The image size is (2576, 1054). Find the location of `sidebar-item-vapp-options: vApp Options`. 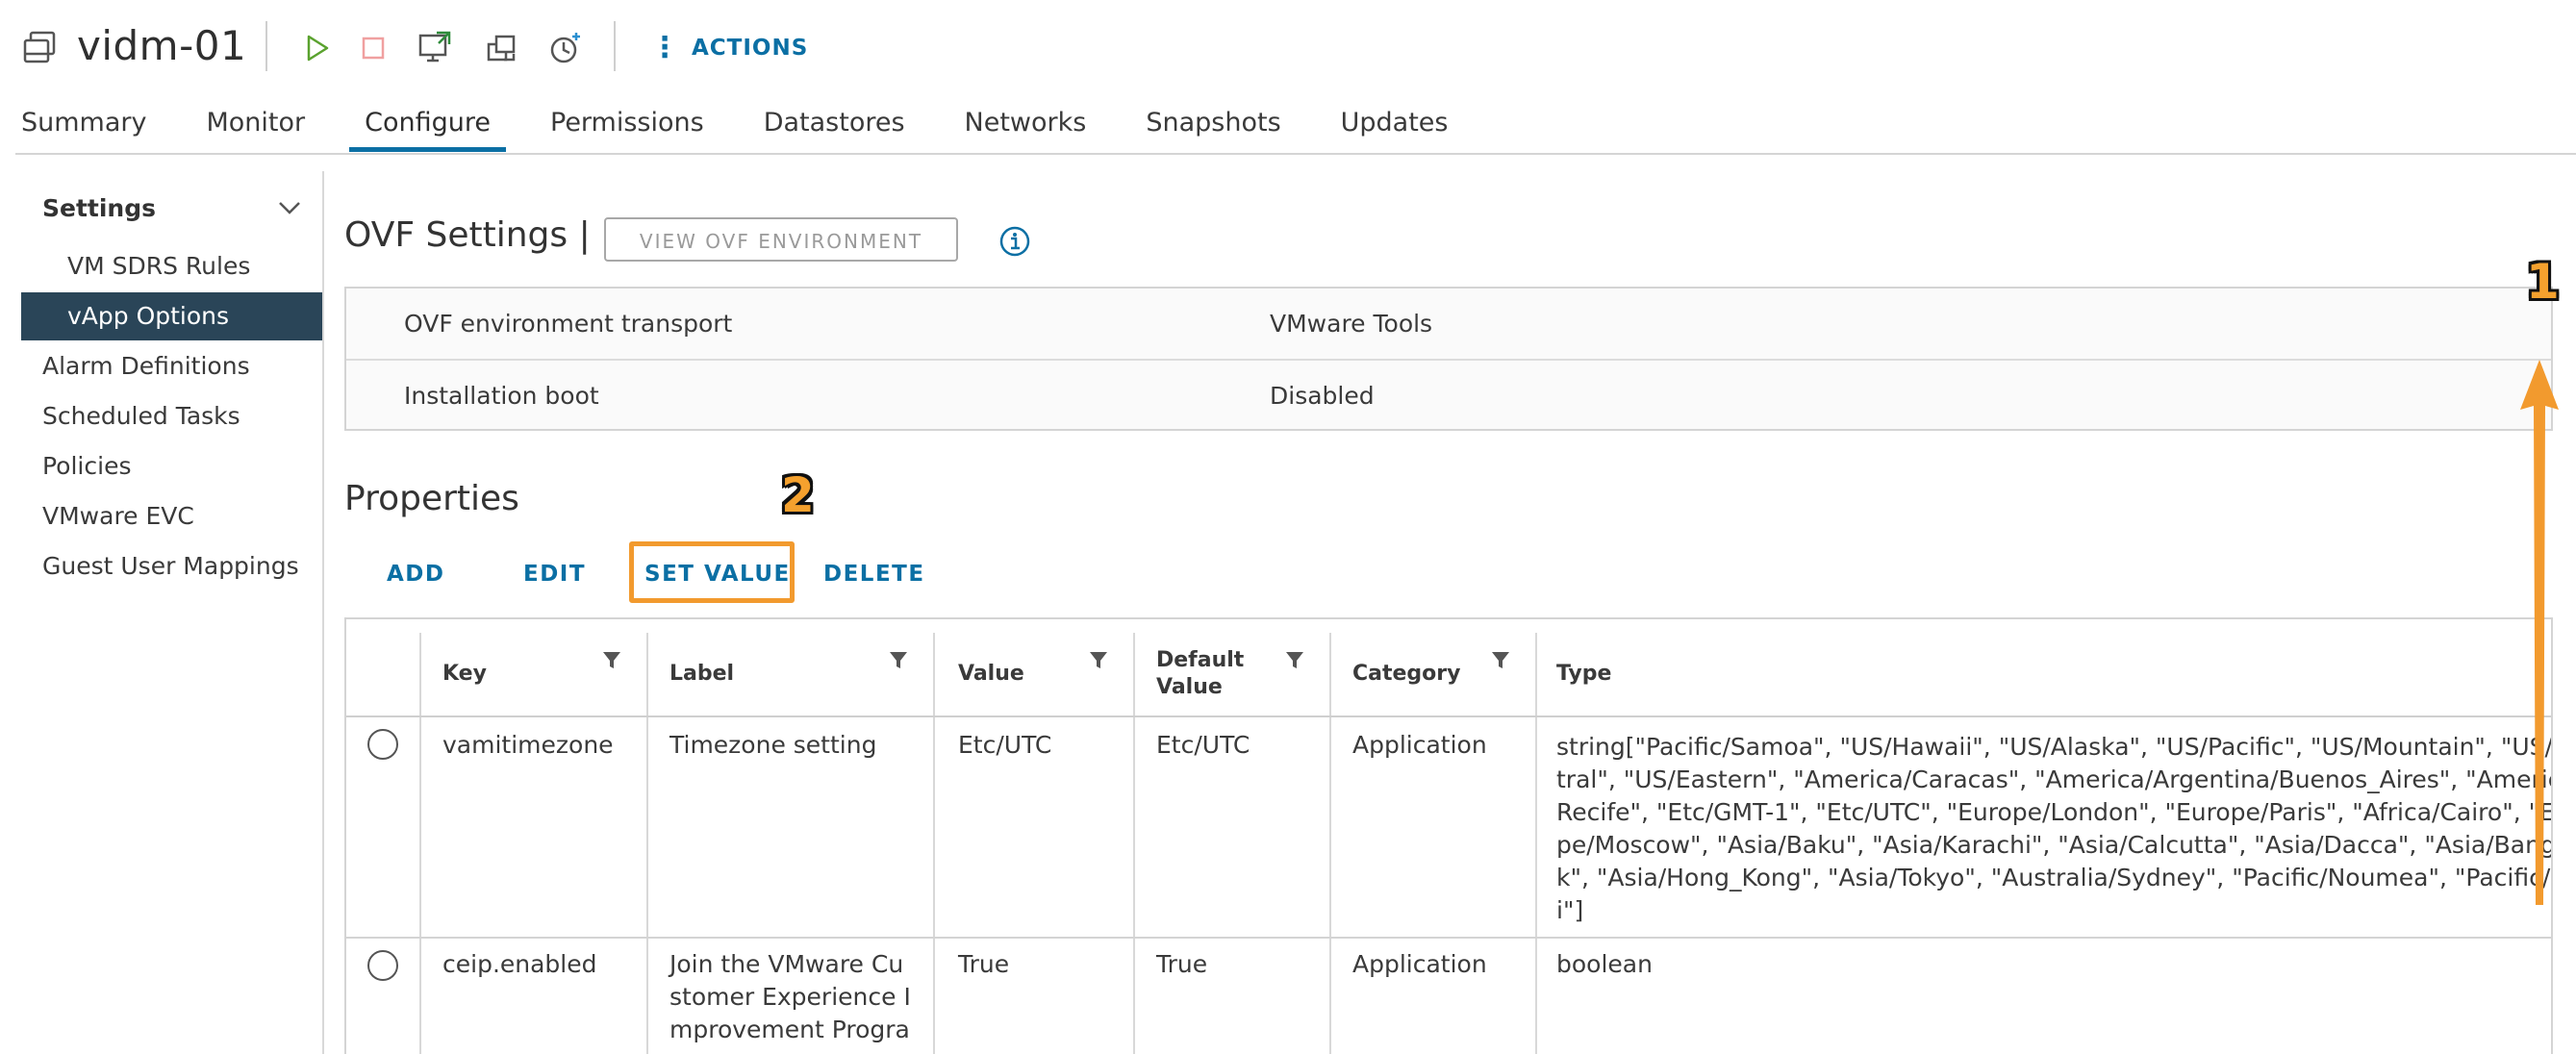

sidebar-item-vapp-options: vApp Options is located at coordinates (172, 316).